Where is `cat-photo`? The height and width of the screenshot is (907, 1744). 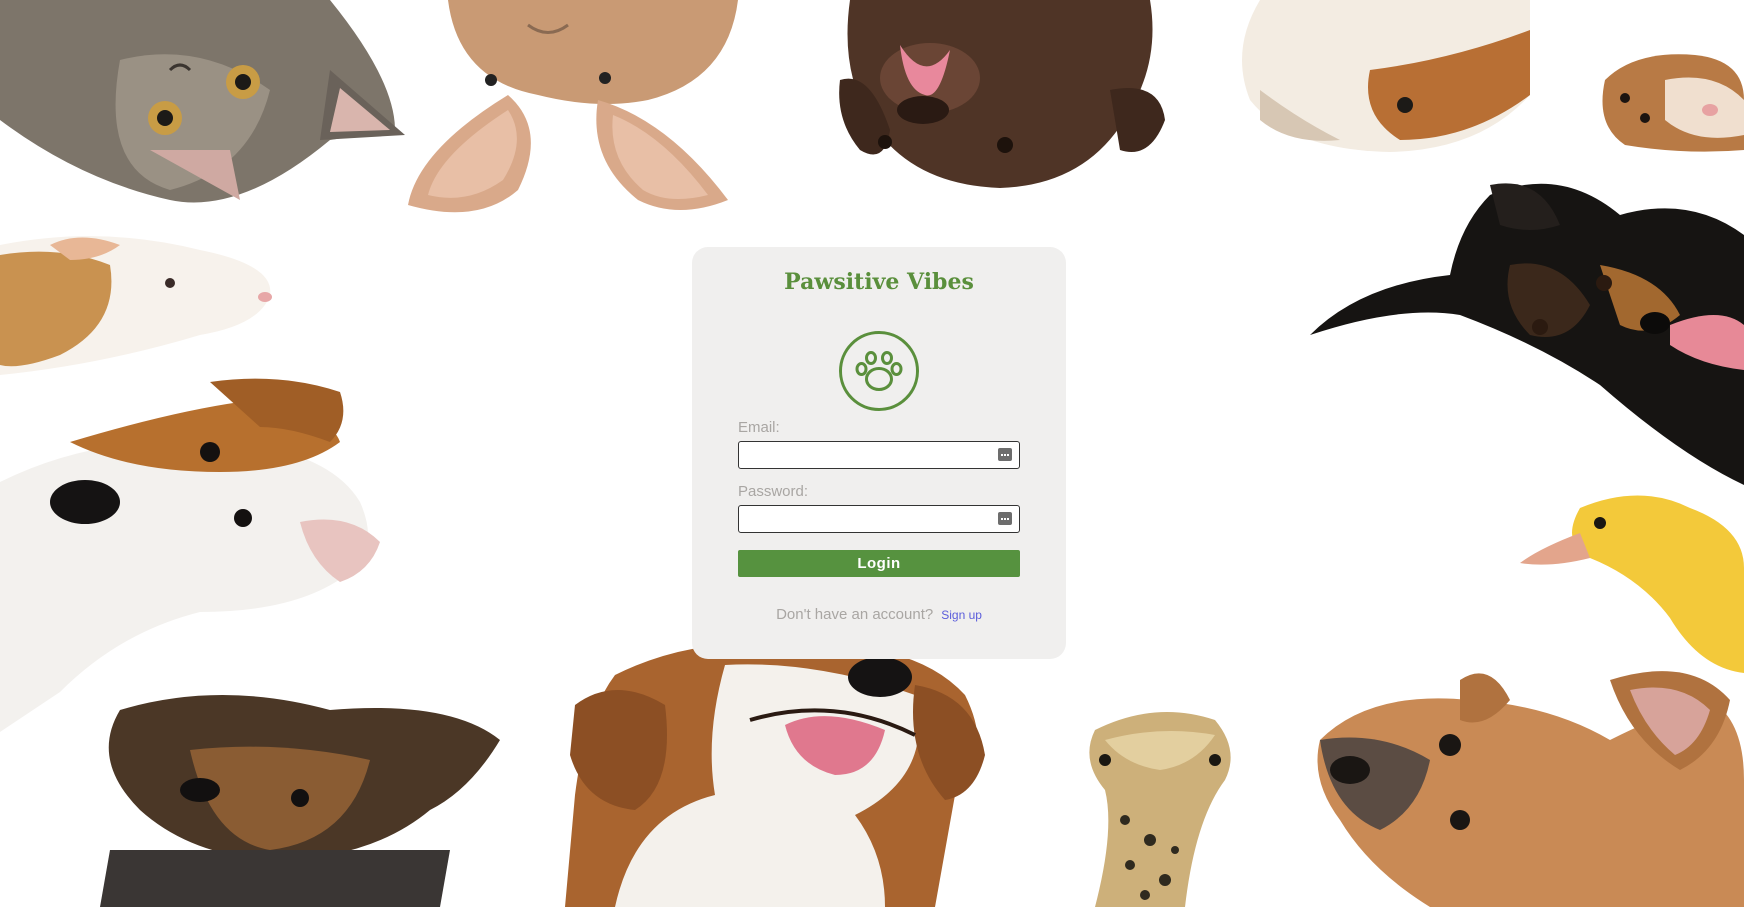
cat-photo is located at coordinates (205, 105).